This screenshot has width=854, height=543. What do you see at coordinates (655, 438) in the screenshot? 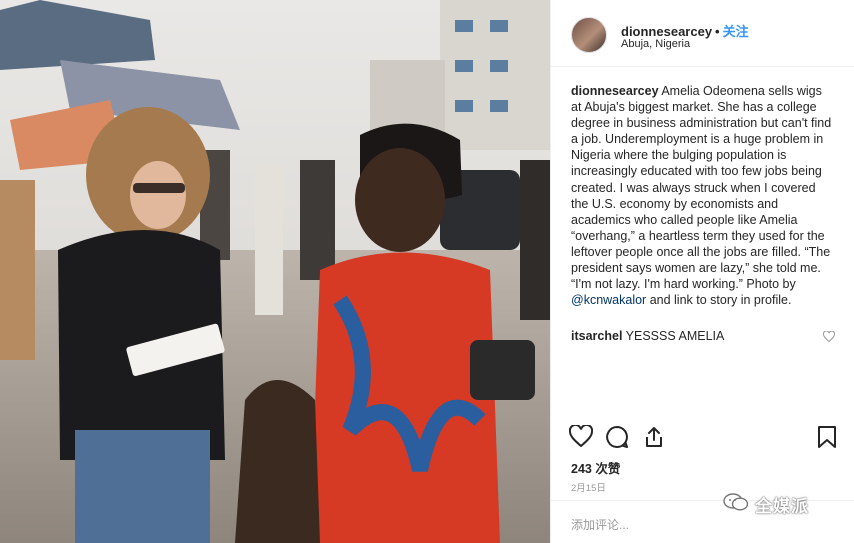
I see `share-icon` at bounding box center [655, 438].